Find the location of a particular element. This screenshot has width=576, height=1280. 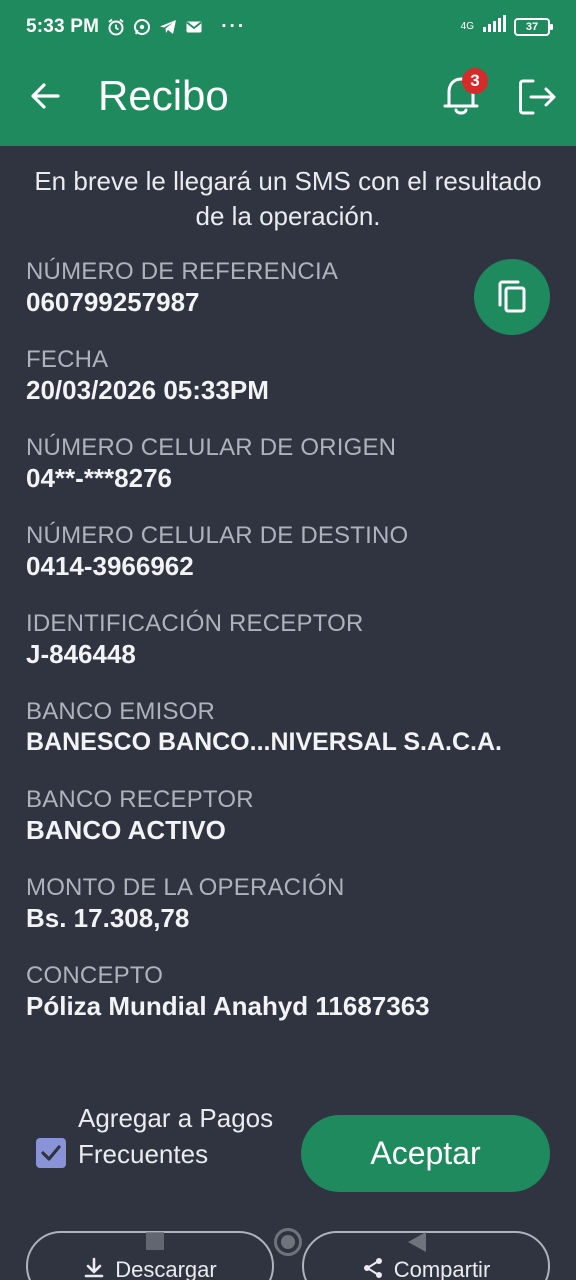

concept-value: Póliza Mundial Anahyd 11687363 is located at coordinates (228, 1006).